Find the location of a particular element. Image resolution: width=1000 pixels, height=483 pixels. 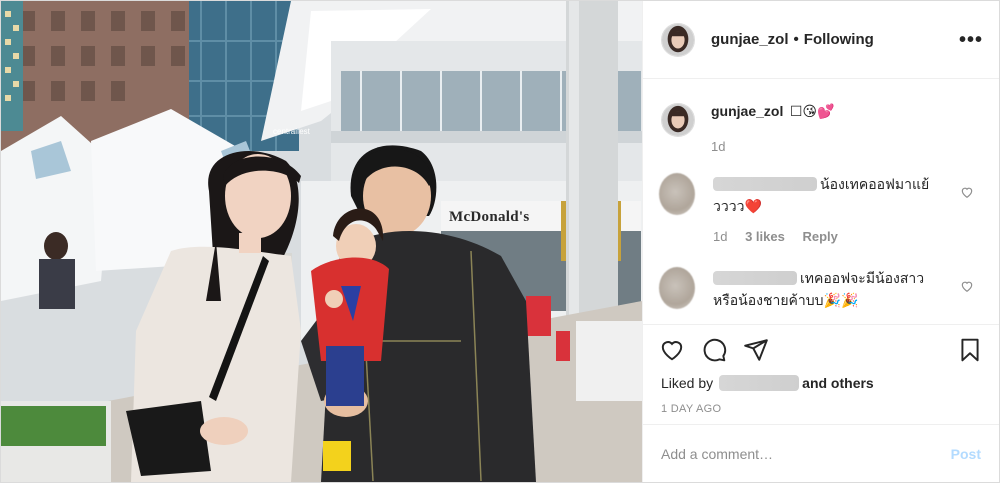

comment-text-line1: เทคออฟจะมีน้องสาว is located at coordinates (862, 278).